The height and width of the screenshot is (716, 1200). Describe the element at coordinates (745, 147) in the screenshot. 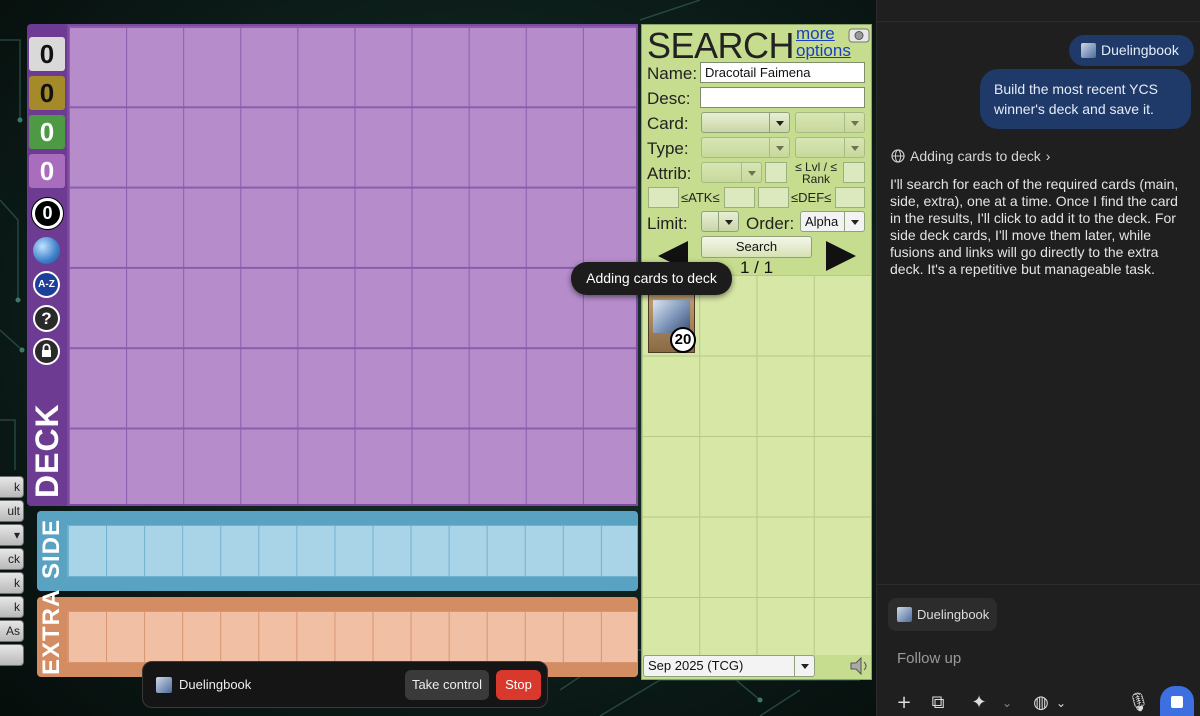

I see `type-select` at that location.